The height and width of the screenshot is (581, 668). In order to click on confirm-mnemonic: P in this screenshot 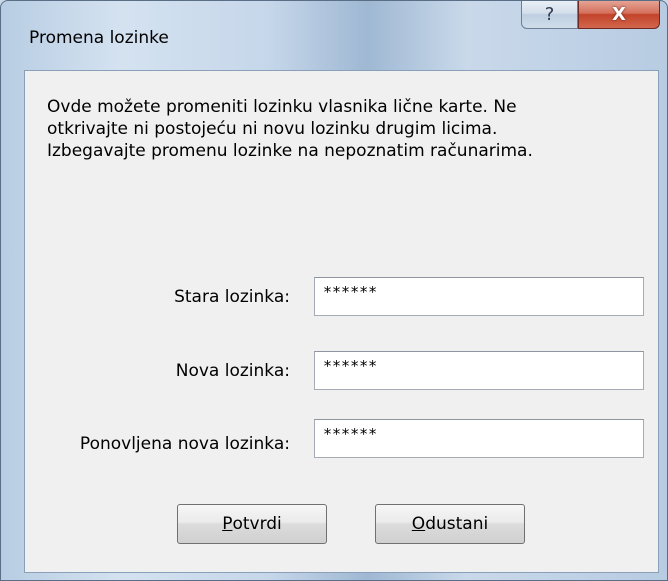, I will do `click(227, 524)`.